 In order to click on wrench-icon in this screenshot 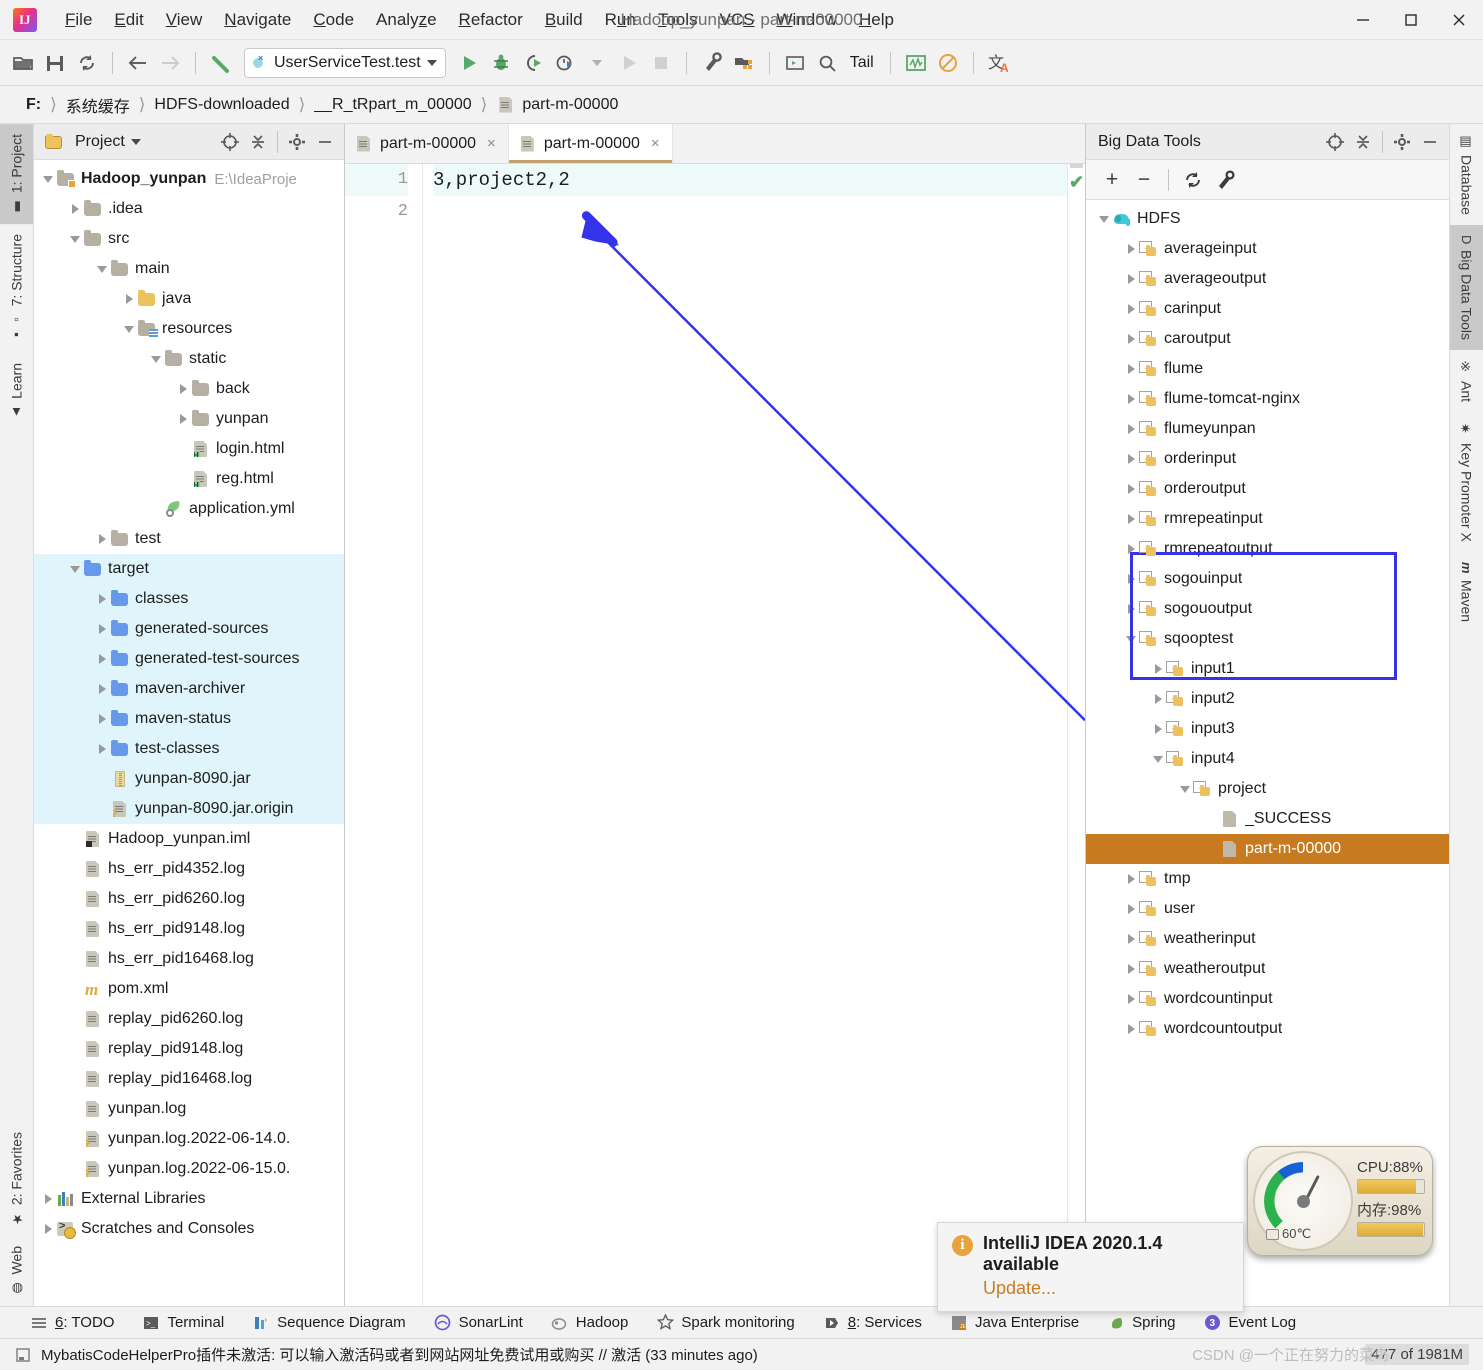, I will do `click(1225, 180)`.